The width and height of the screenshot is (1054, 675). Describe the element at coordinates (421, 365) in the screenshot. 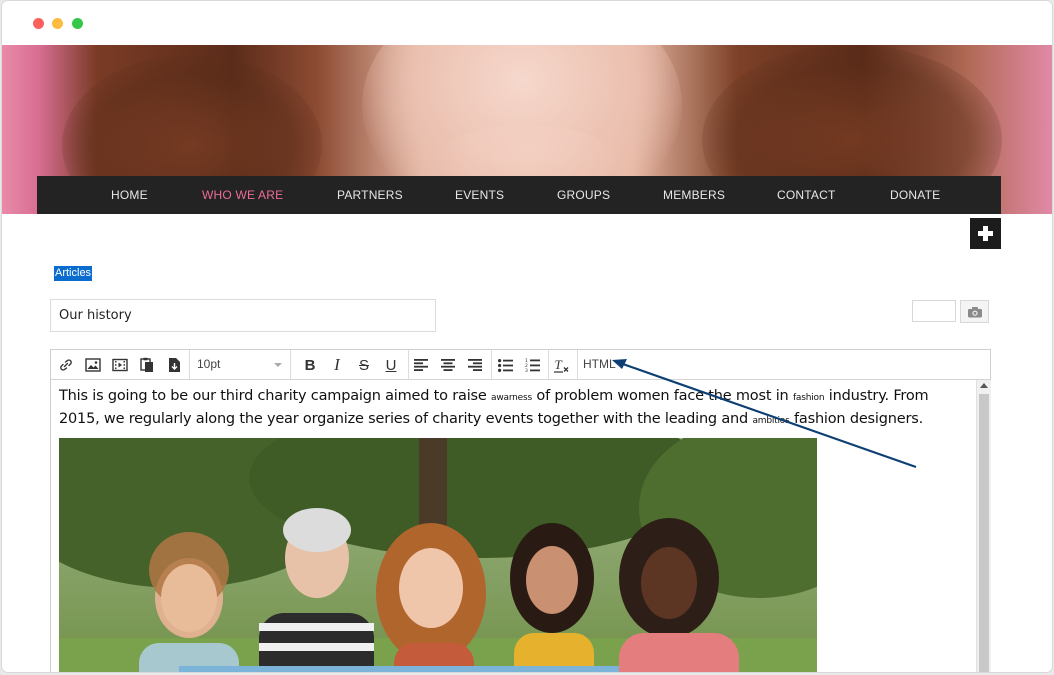

I see `align-left-icon` at that location.